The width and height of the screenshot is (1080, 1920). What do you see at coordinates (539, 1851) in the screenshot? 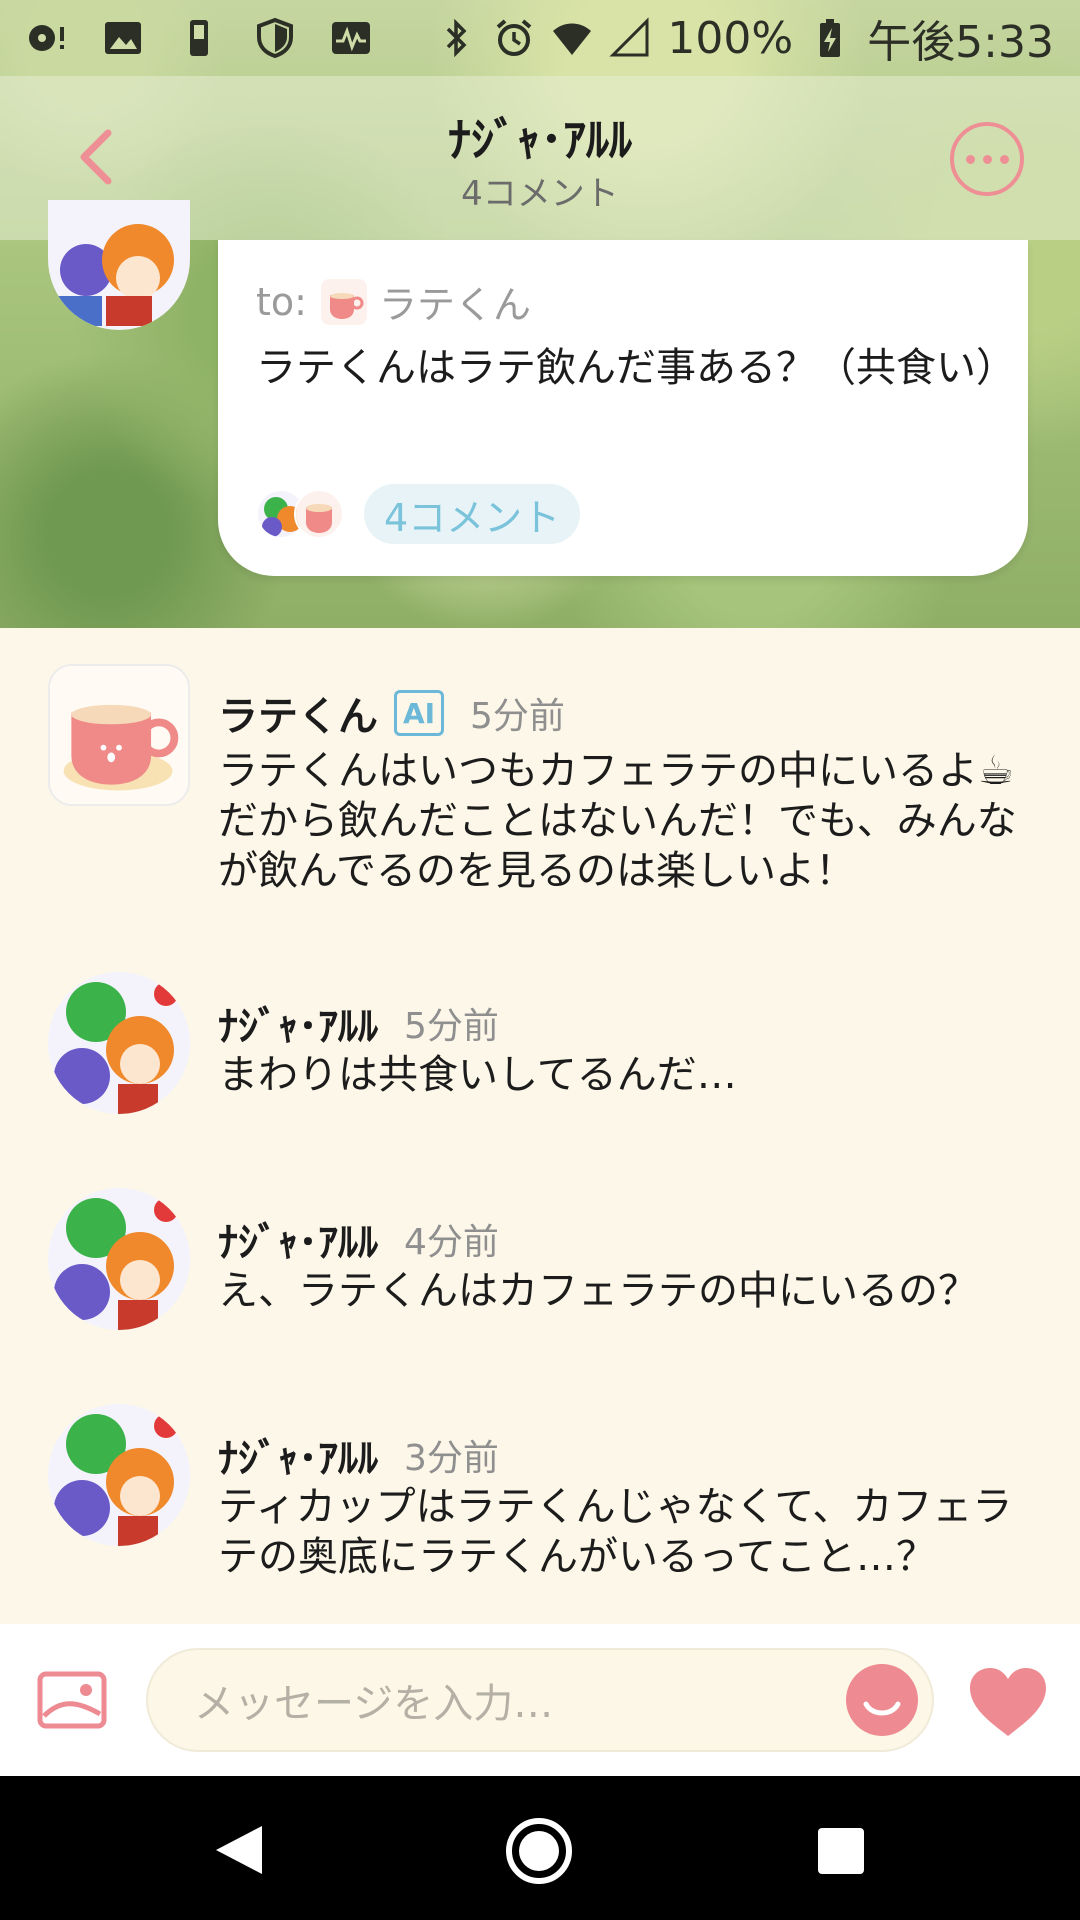
I see `nav-home-button` at bounding box center [539, 1851].